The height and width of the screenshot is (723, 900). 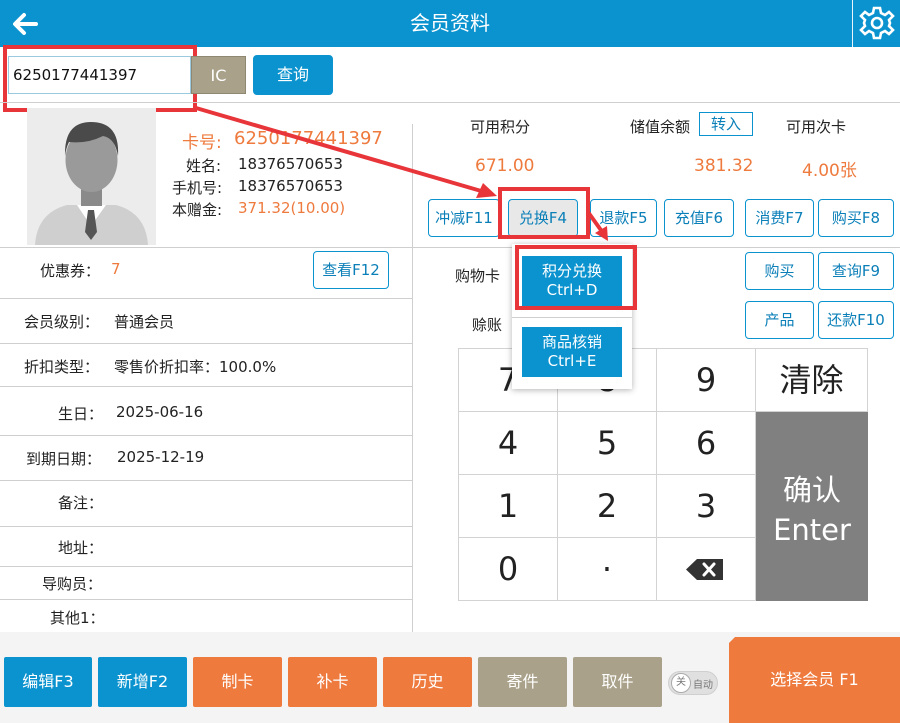 I want to click on deposit-button: 寄件, so click(x=522, y=682).